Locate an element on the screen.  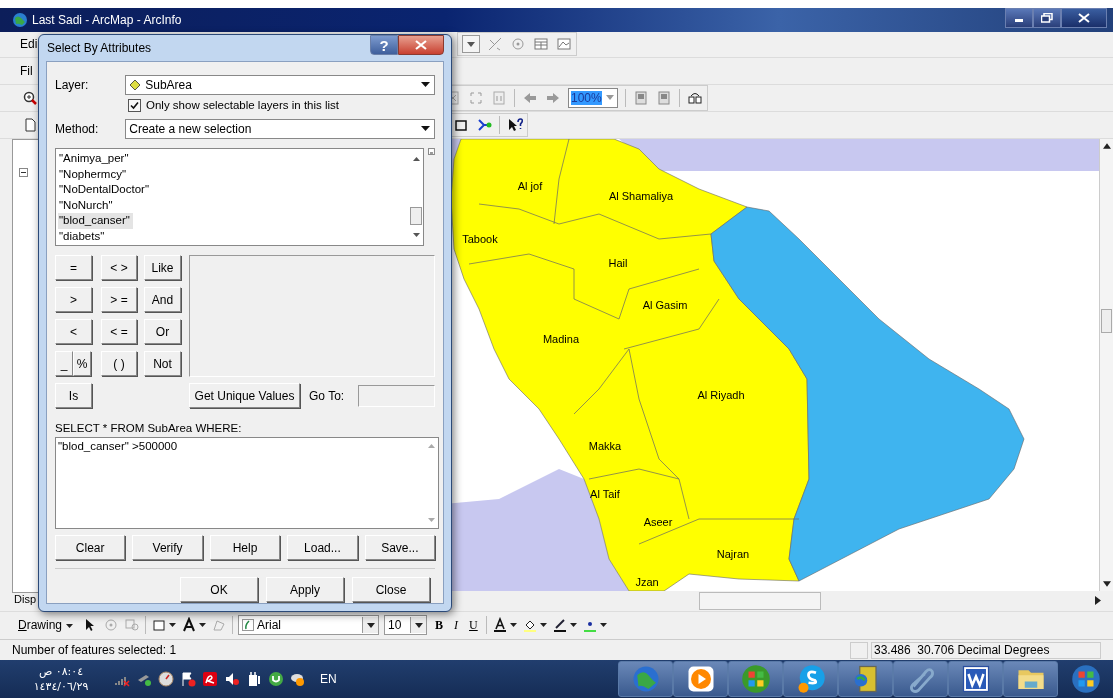
action-button: Verify is located at coordinates (167, 547).